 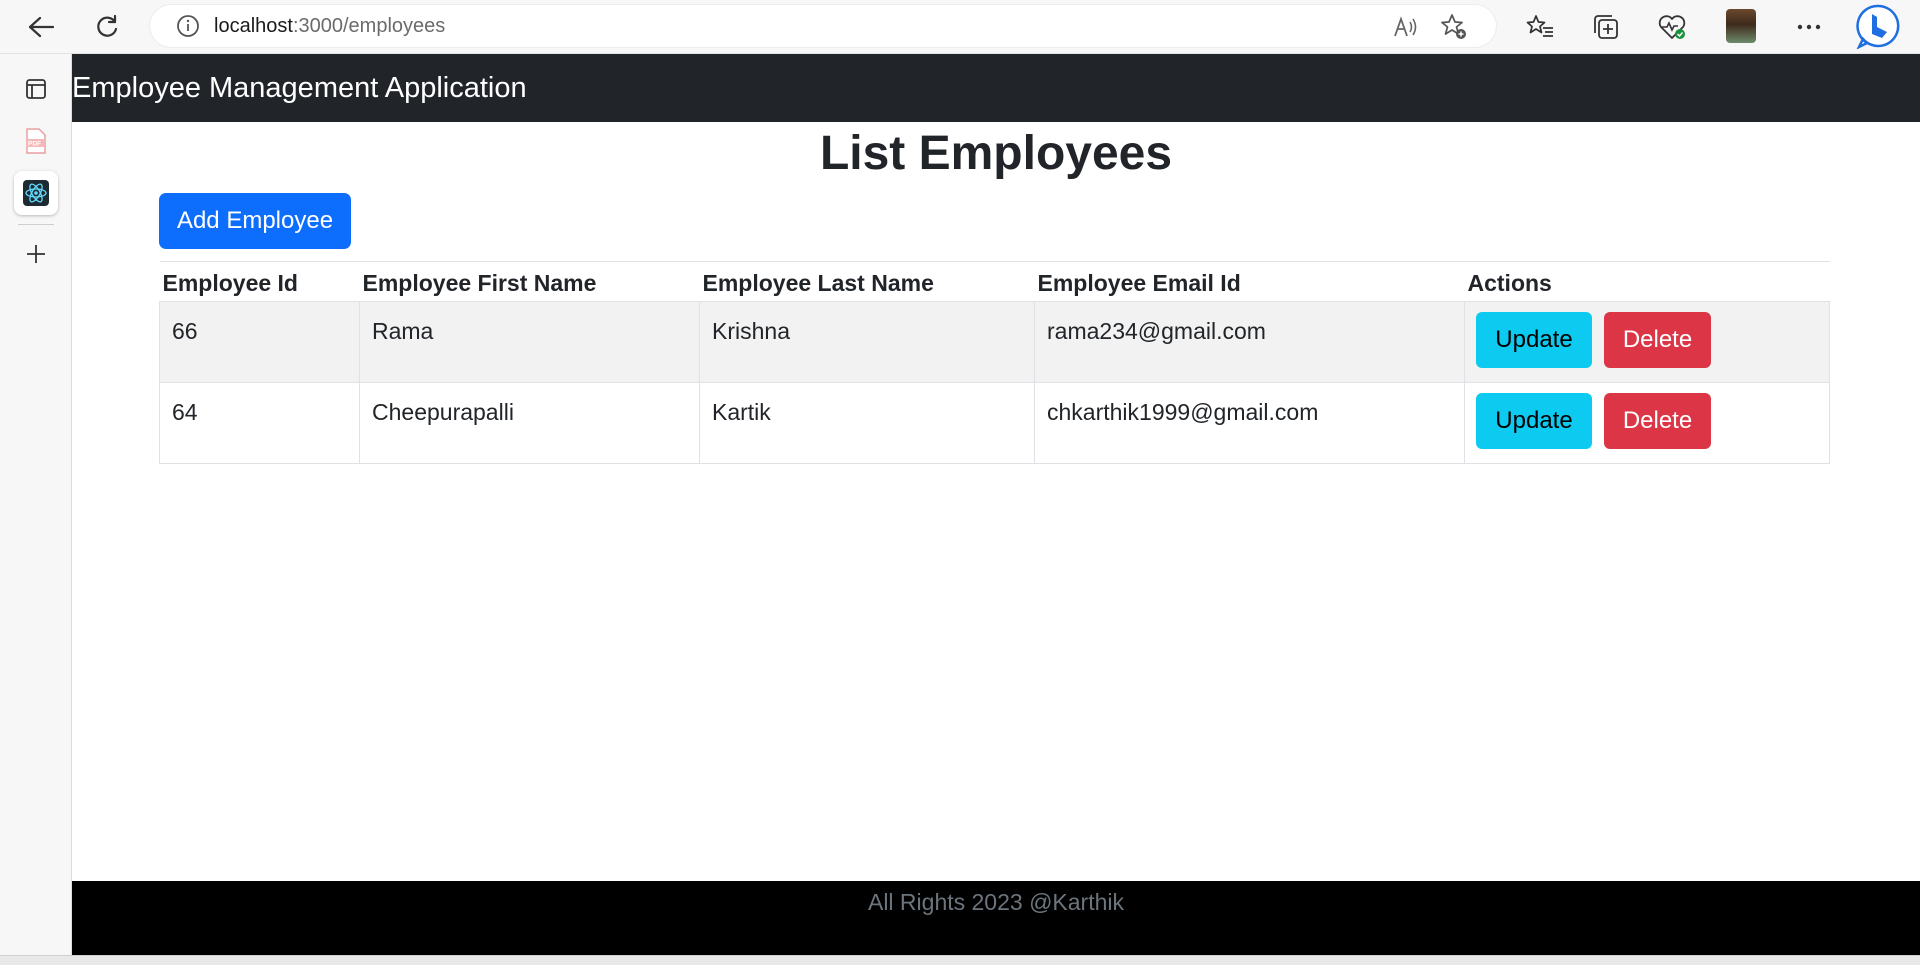 What do you see at coordinates (255, 221) in the screenshot?
I see `add-employee-button: Add Employee` at bounding box center [255, 221].